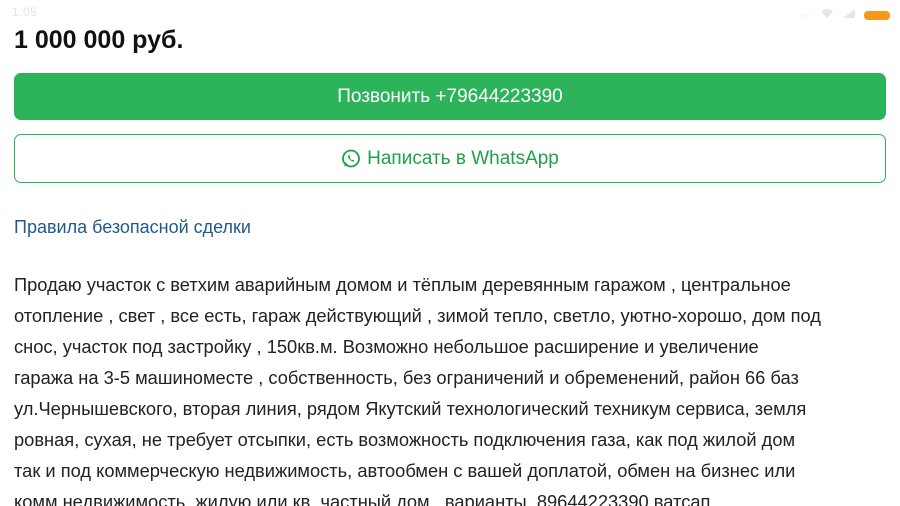 The image size is (900, 506). I want to click on whatsapp-icon, so click(351, 159).